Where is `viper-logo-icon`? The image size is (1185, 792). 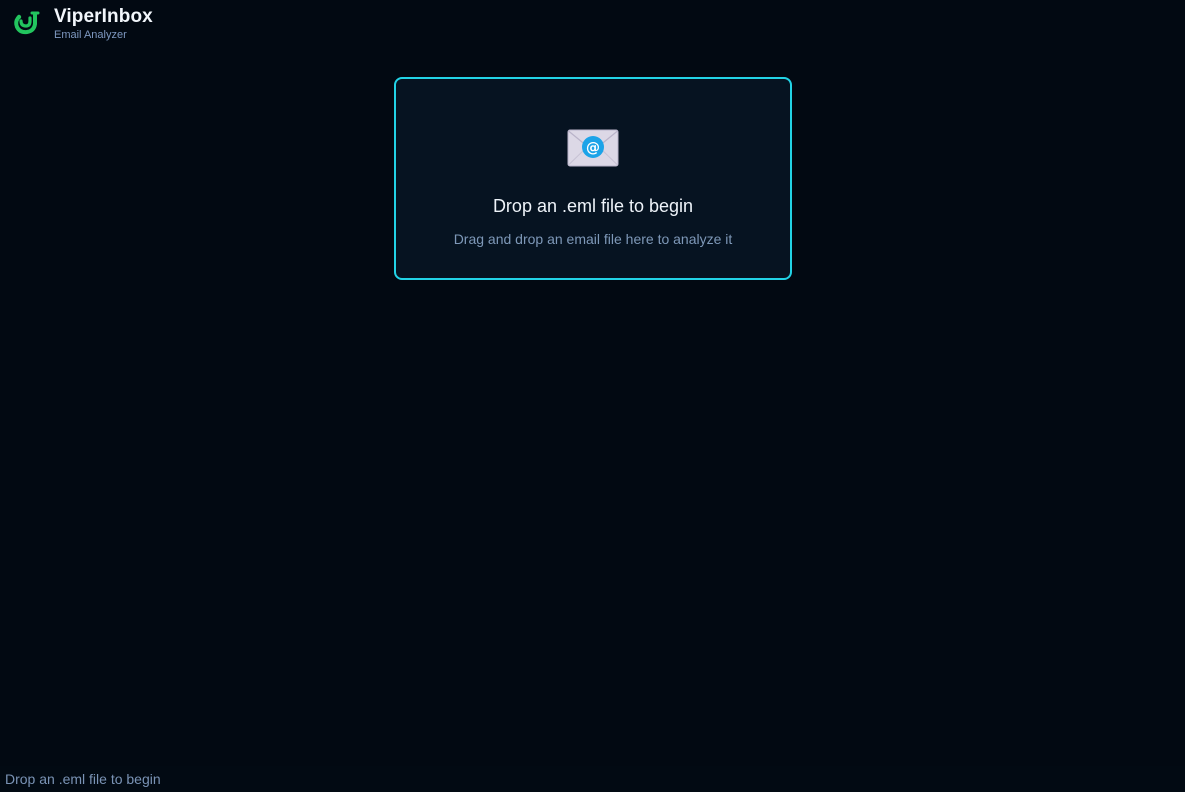
viper-logo-icon is located at coordinates (33, 26).